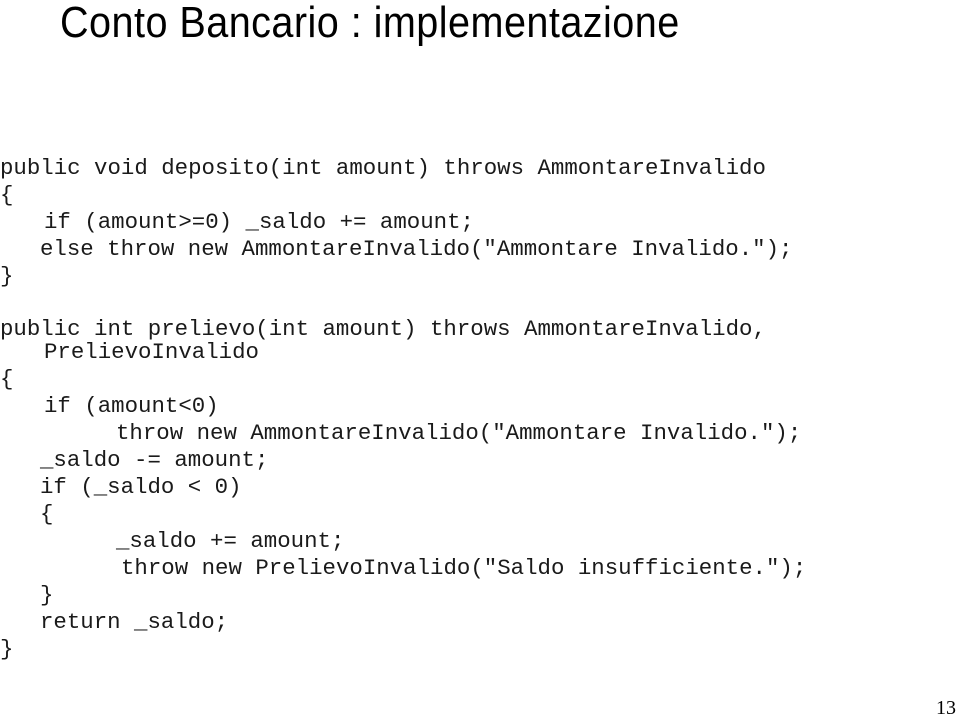 The width and height of the screenshot is (960, 722). Describe the element at coordinates (230, 541) in the screenshot. I see `code-line-add-back: _saldo += amount;` at that location.